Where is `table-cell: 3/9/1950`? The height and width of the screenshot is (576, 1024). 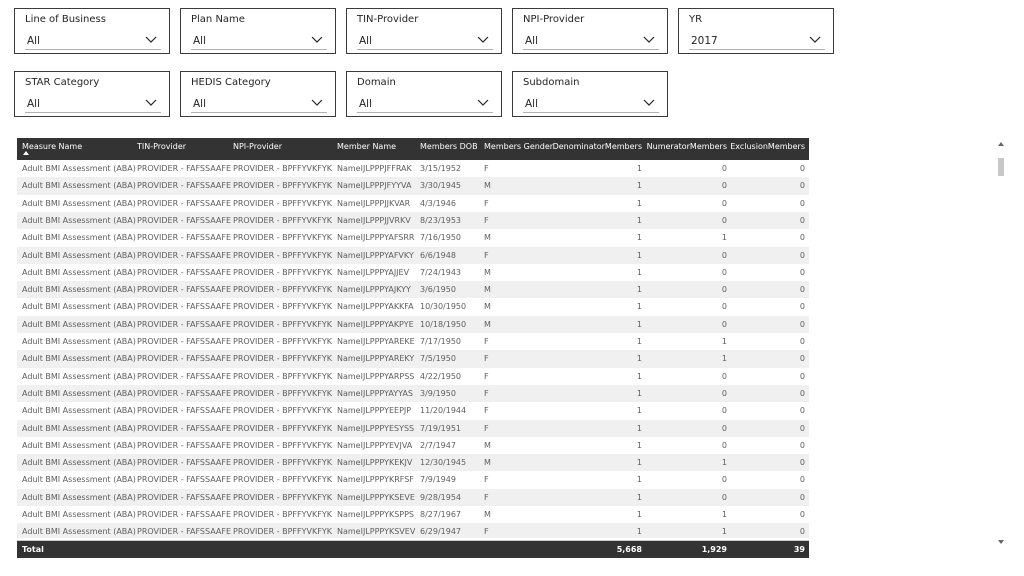 table-cell: 3/9/1950 is located at coordinates (438, 393).